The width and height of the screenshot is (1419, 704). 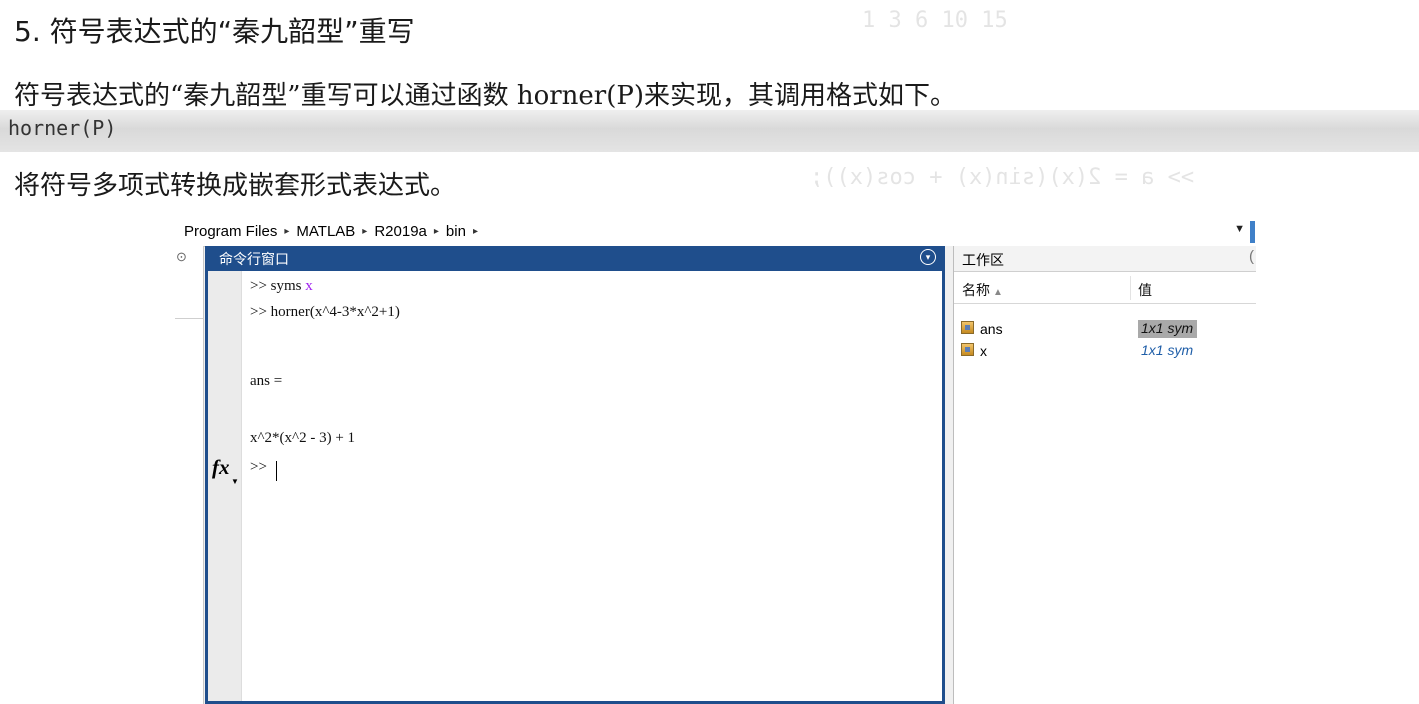 I want to click on divider, so click(x=189, y=318).